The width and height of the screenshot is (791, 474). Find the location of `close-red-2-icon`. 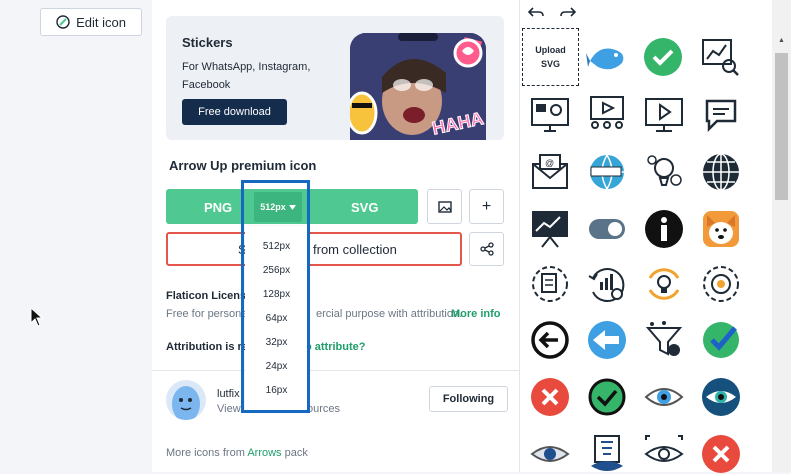

close-red-2-icon is located at coordinates (721, 454).